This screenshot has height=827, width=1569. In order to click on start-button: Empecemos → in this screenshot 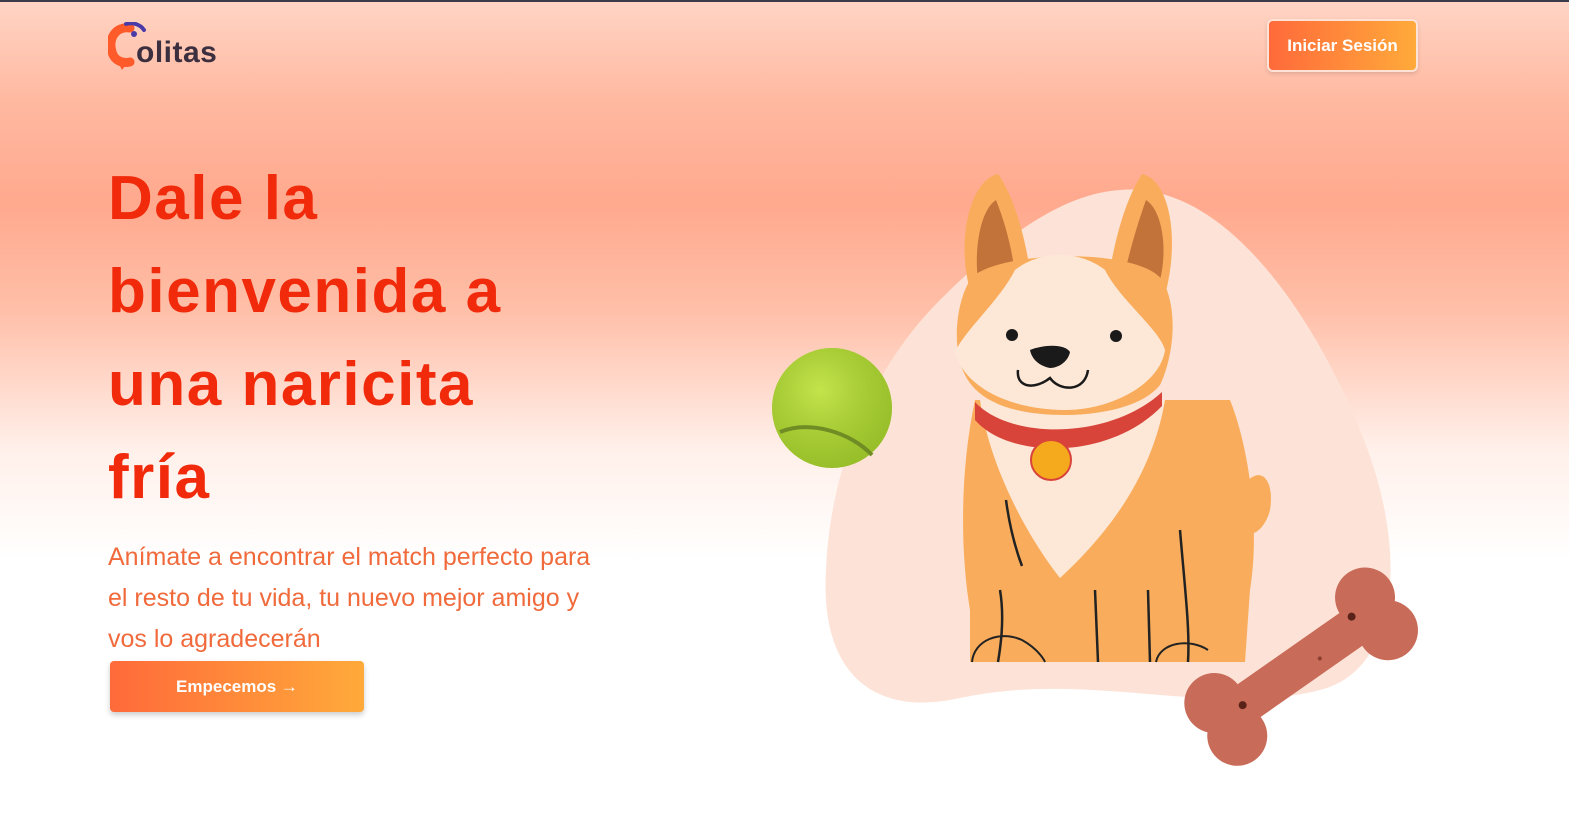, I will do `click(237, 686)`.